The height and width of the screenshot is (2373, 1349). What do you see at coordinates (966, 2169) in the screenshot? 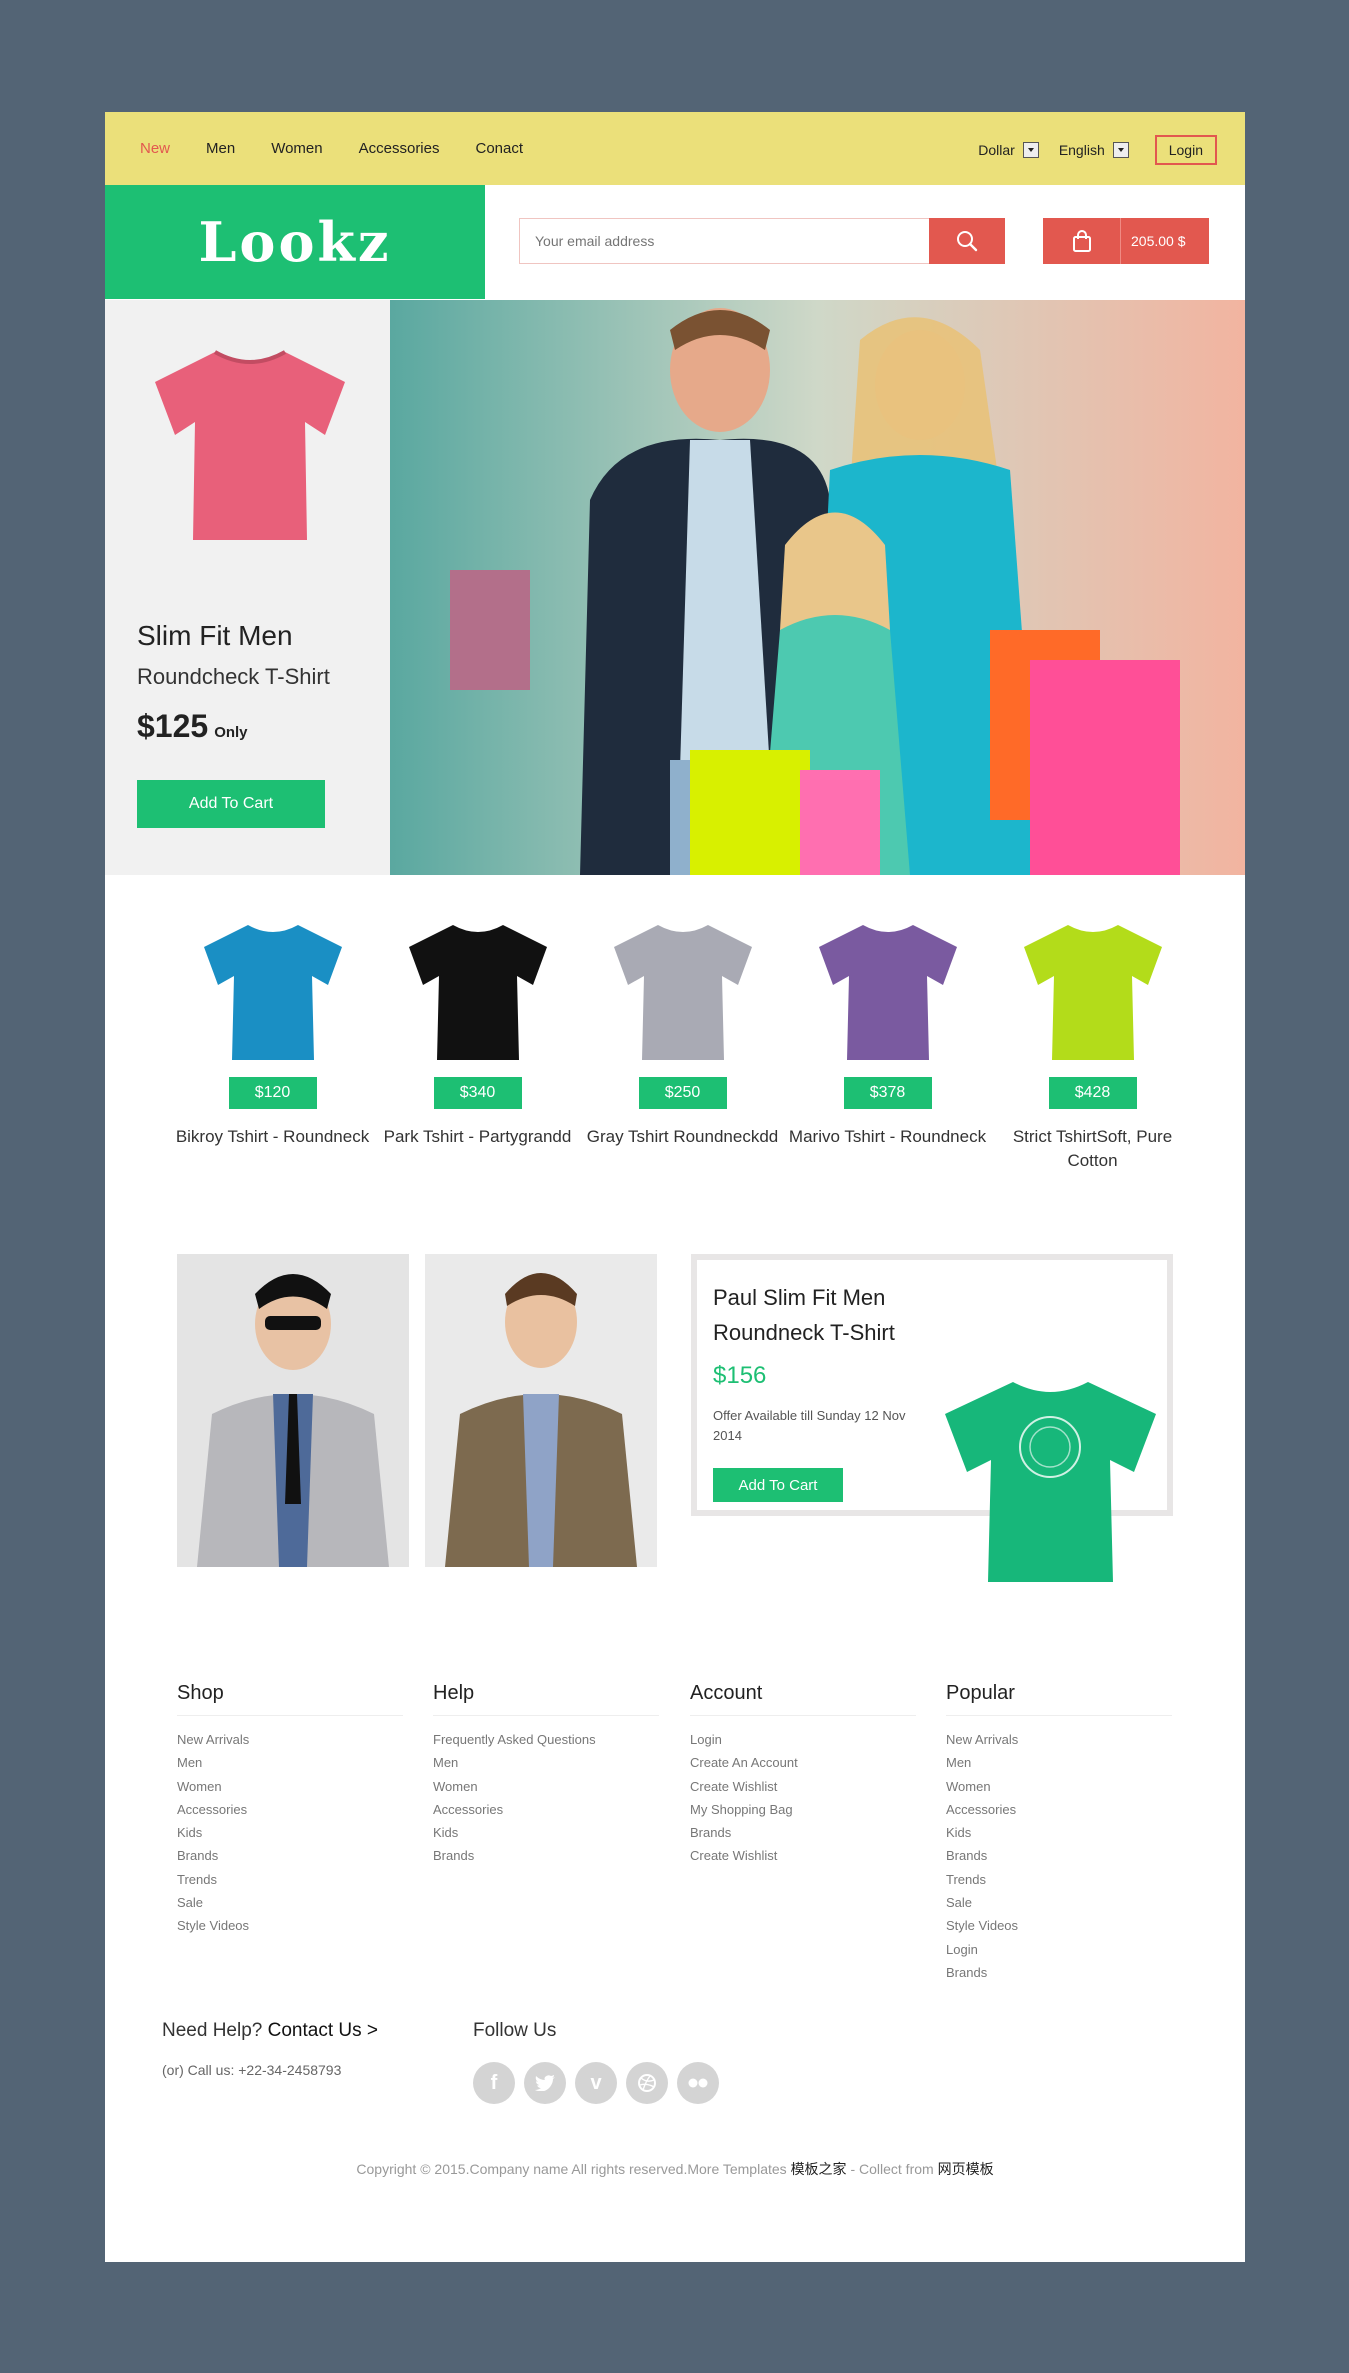
I see `web-templates-link: 网页模板` at bounding box center [966, 2169].